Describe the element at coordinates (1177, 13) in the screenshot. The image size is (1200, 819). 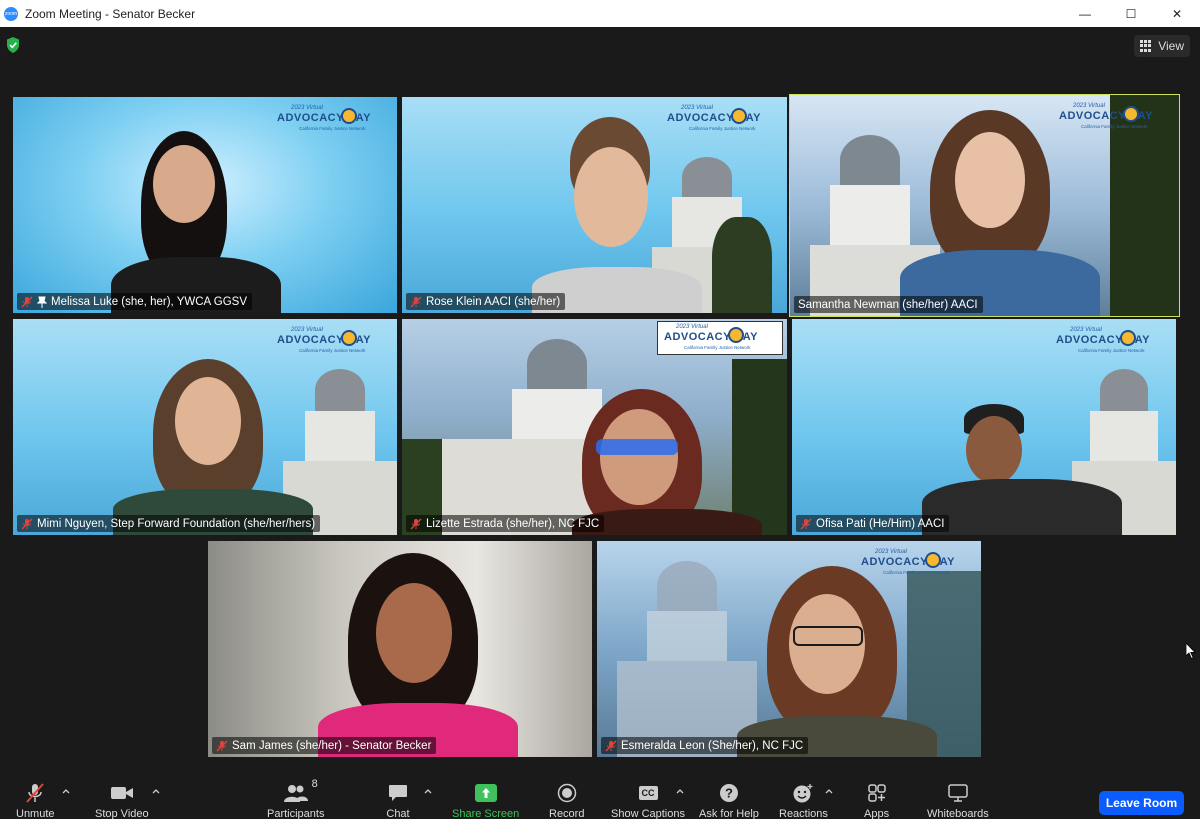
I see `close-button: ✕` at that location.